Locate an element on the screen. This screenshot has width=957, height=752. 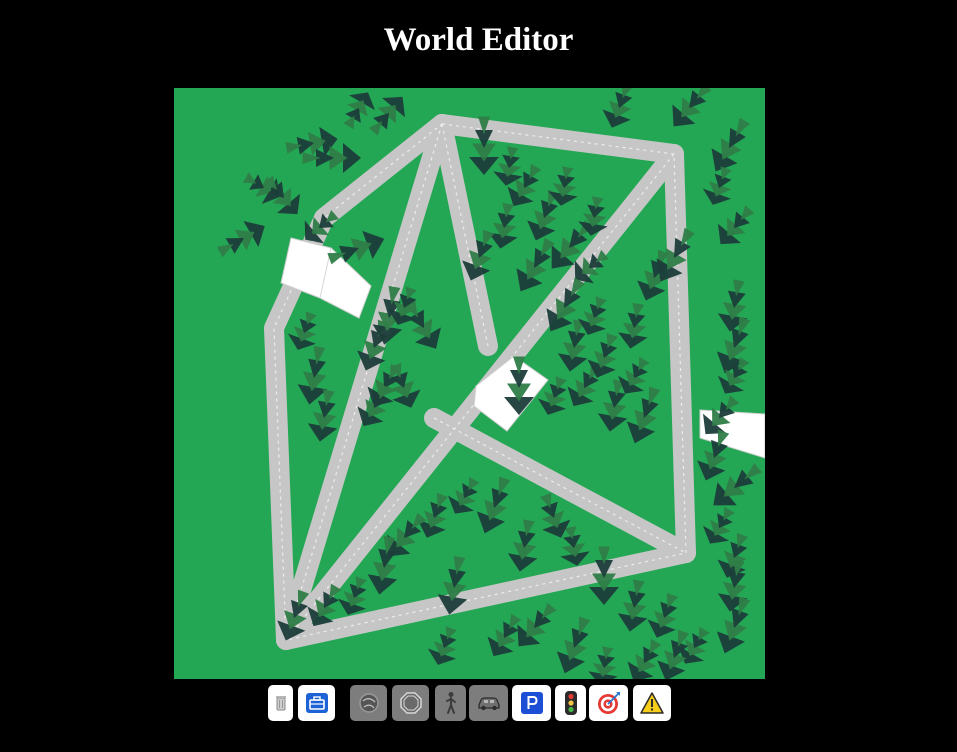
graph-tool-button is located at coordinates (368, 703).